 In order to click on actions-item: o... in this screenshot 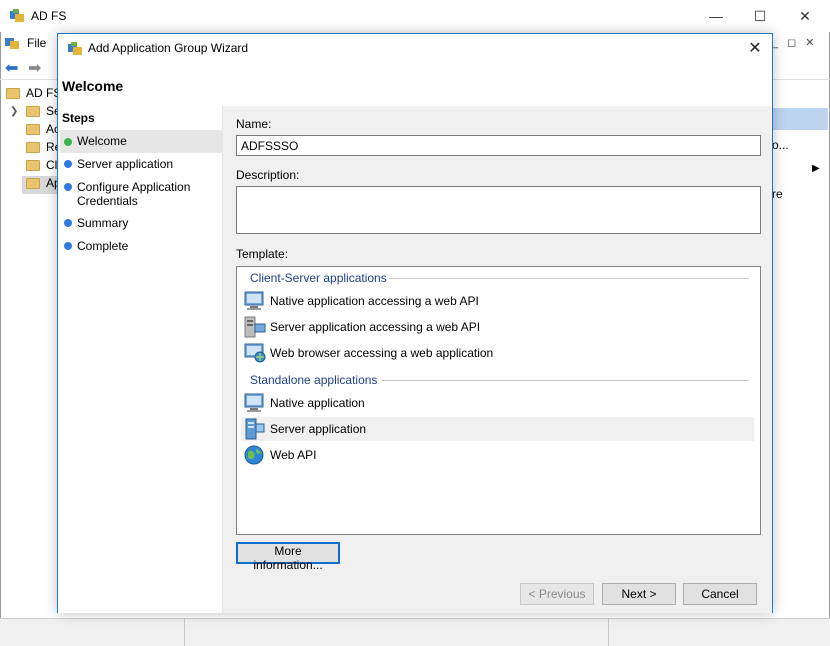, I will do `click(780, 145)`.